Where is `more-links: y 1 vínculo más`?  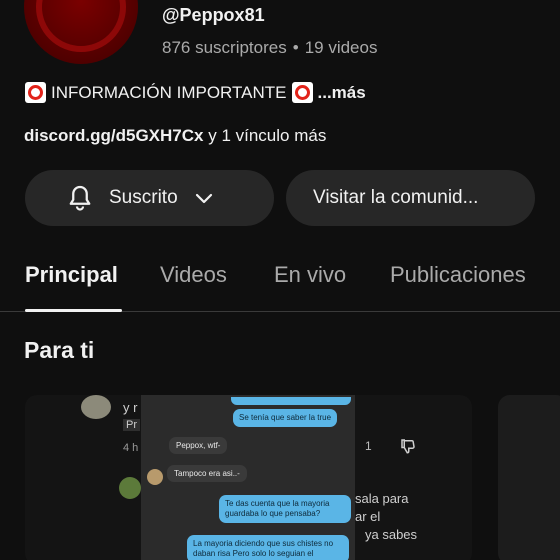 more-links: y 1 vínculo más is located at coordinates (267, 135).